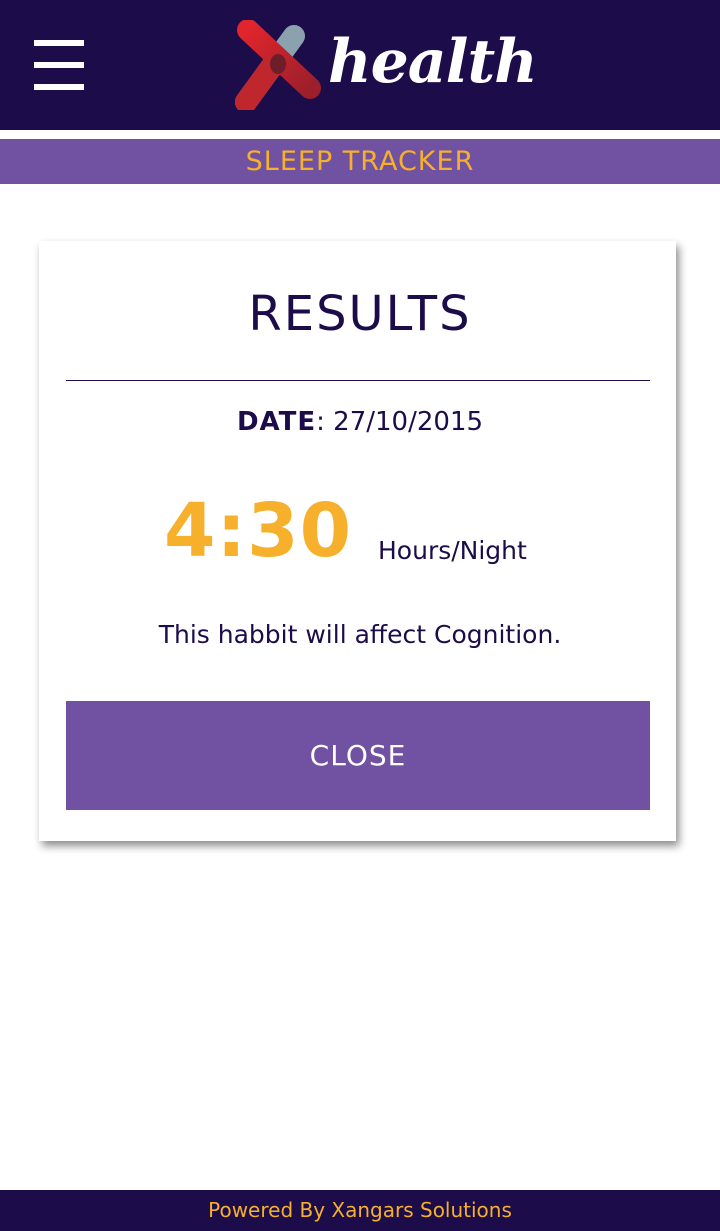 Image resolution: width=720 pixels, height=1231 pixels. Describe the element at coordinates (360, 1210) in the screenshot. I see `footer-credit: Powered By Xangars Solutions` at that location.